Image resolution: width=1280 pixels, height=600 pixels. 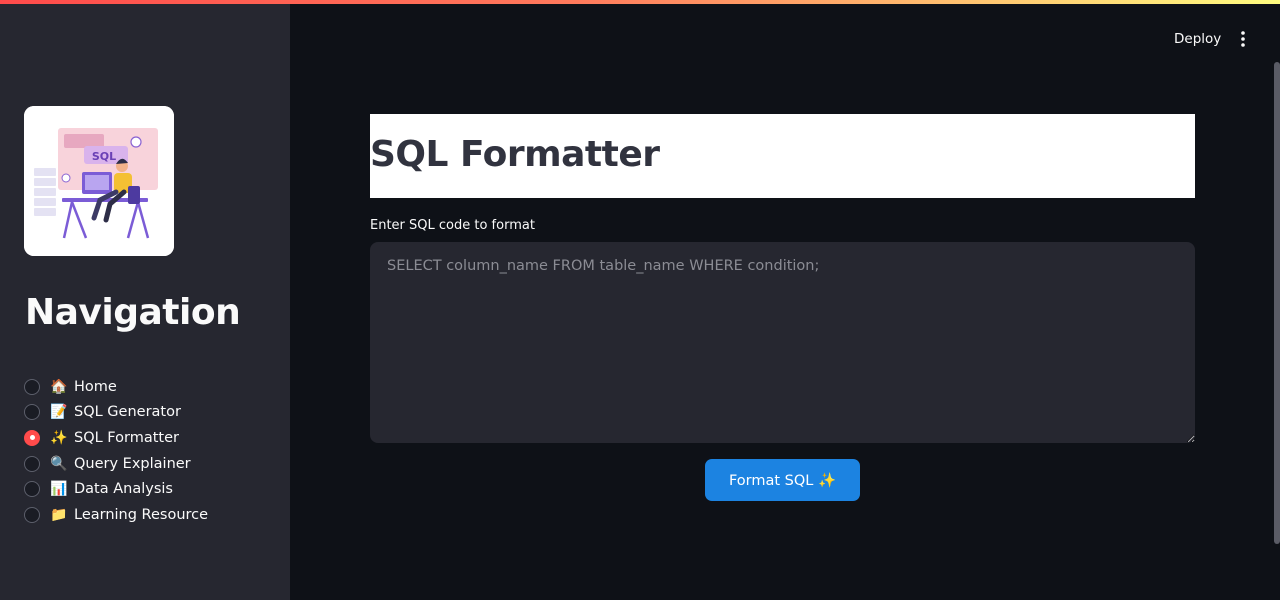 I want to click on top-decoration-bar, so click(x=640, y=2).